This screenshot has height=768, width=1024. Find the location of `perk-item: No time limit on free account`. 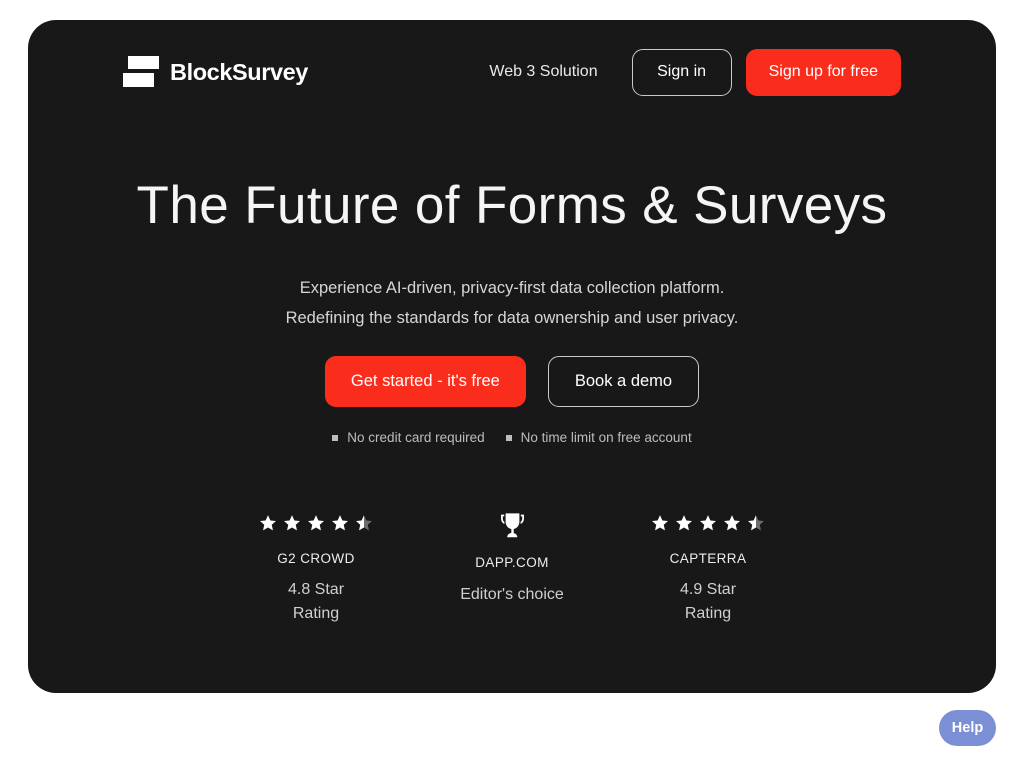

perk-item: No time limit on free account is located at coordinates (598, 437).